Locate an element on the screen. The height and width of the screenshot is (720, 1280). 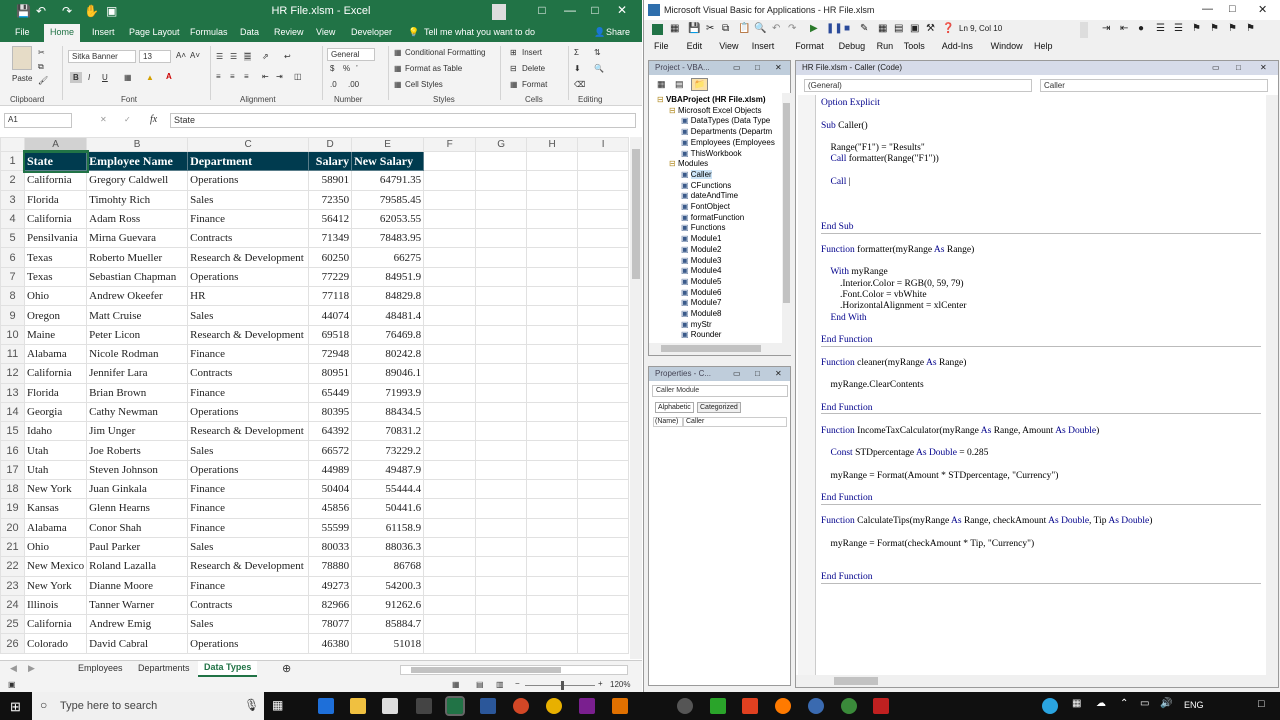
cell: 88434.5 is located at coordinates (388, 412).